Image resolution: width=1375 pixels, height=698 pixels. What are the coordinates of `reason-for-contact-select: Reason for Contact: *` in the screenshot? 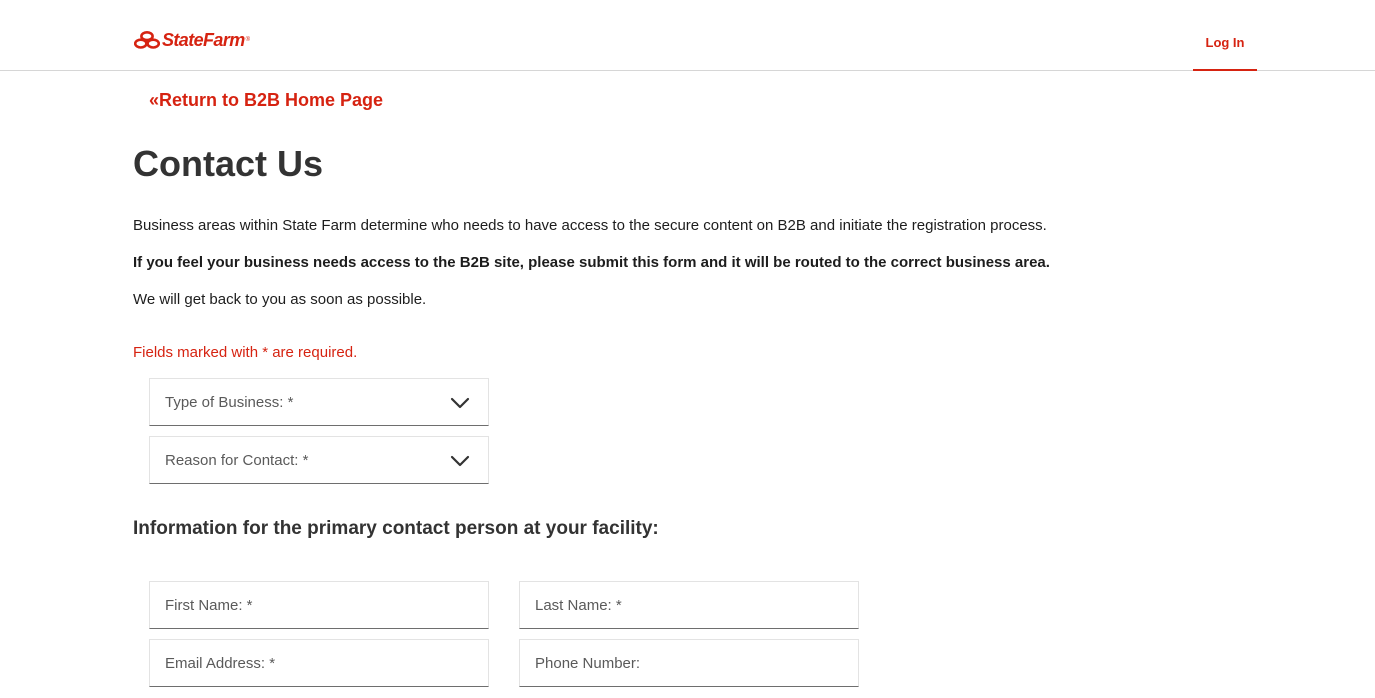 It's located at (319, 460).